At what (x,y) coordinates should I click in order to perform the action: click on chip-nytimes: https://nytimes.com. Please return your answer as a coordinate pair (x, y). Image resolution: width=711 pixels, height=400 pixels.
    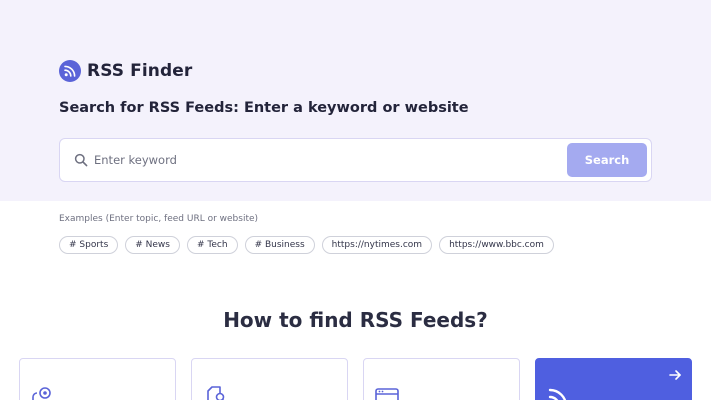
    Looking at the image, I should click on (377, 245).